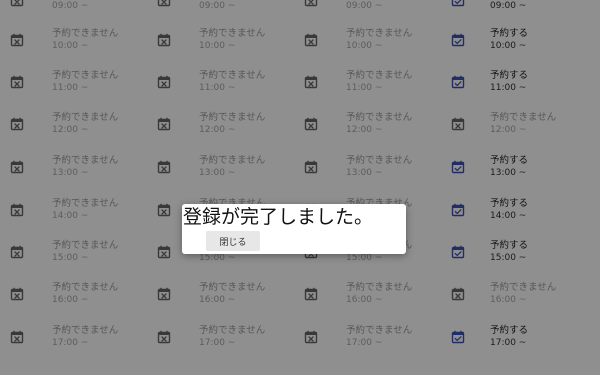  What do you see at coordinates (233, 241) in the screenshot?
I see `close-button: 閉じる` at bounding box center [233, 241].